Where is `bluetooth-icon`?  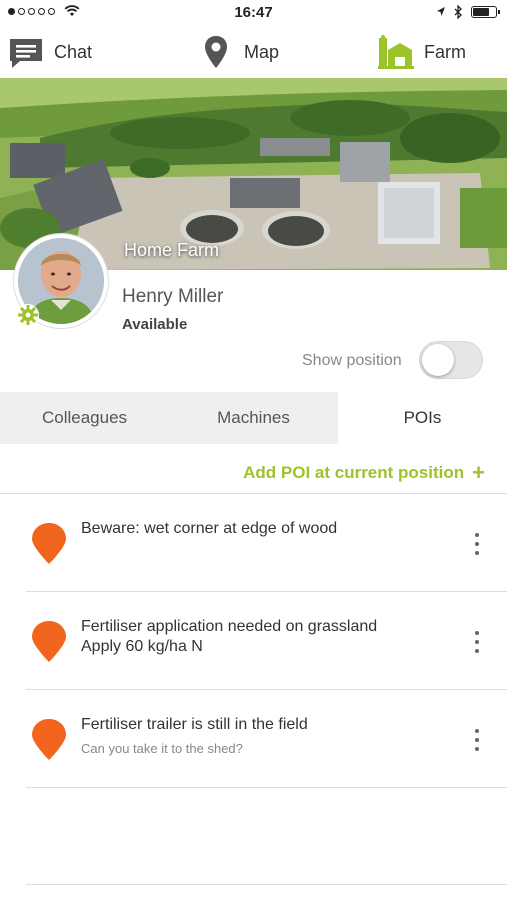 bluetooth-icon is located at coordinates (458, 12).